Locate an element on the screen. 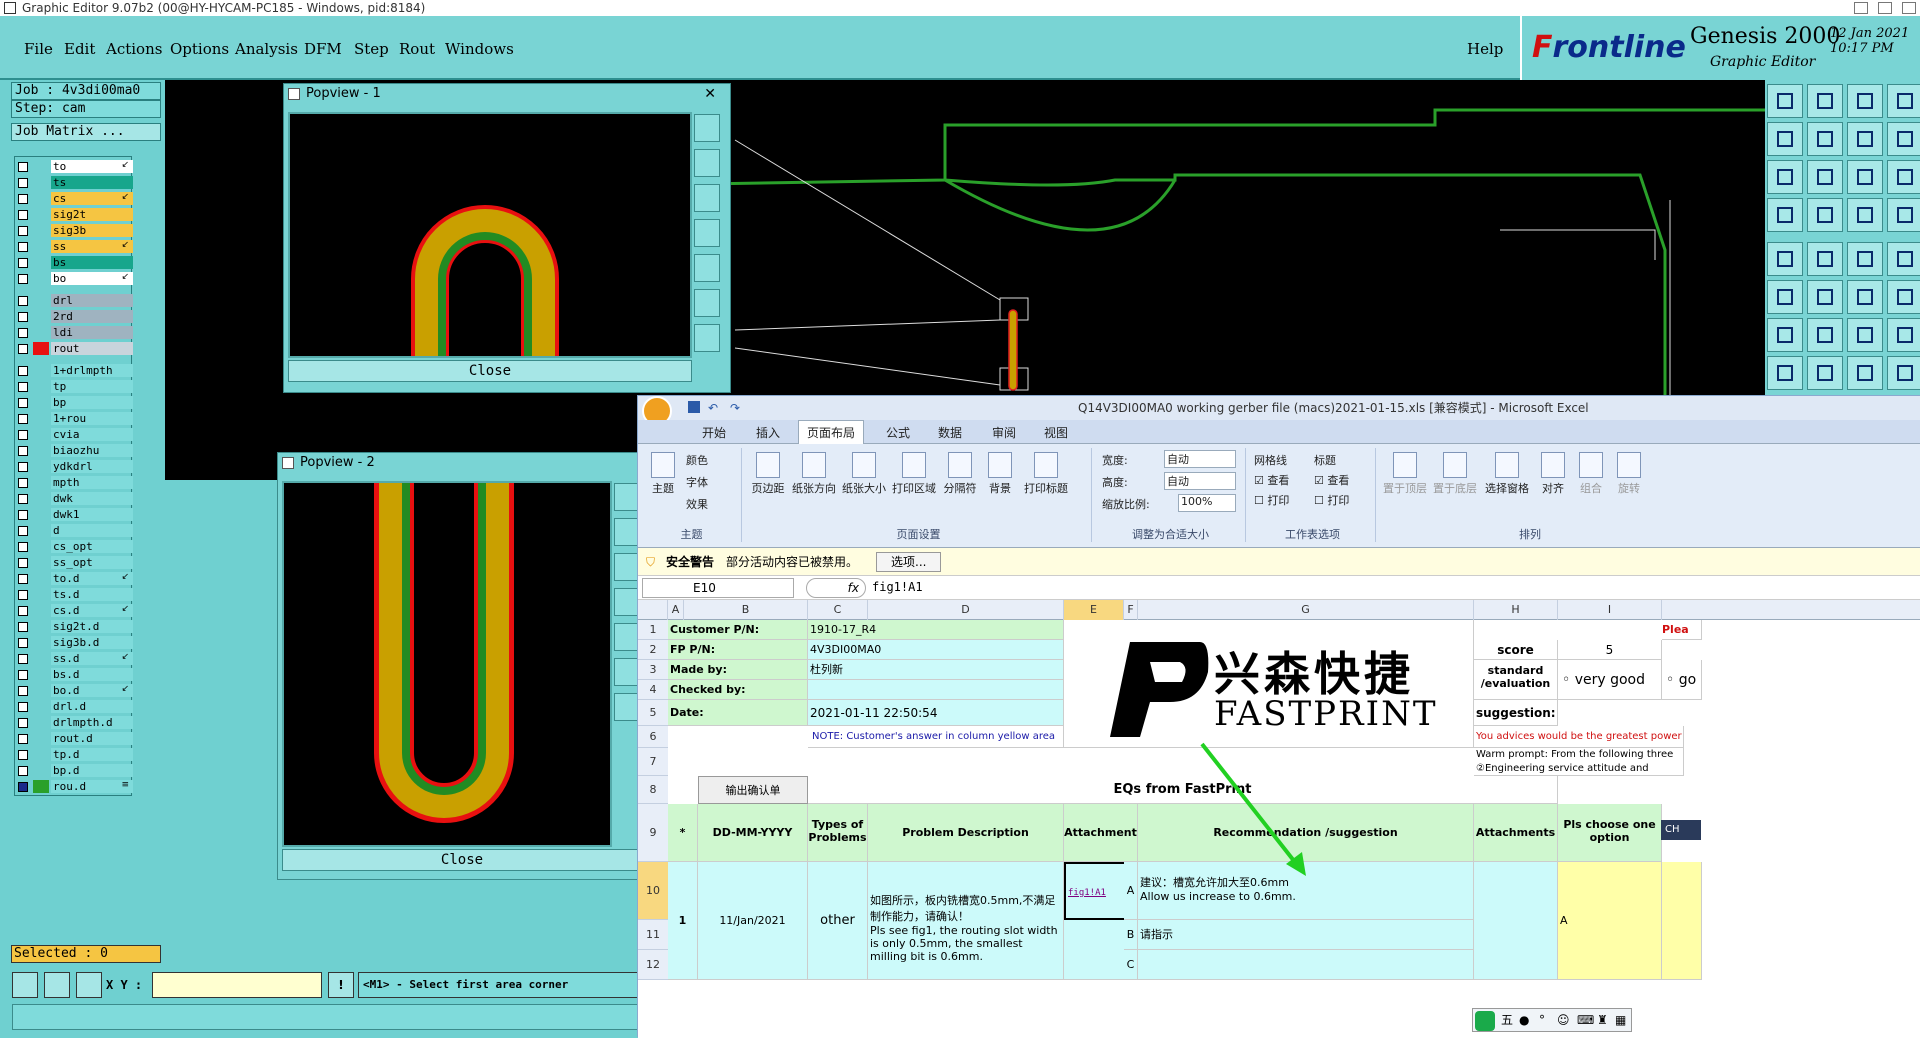  date-value: 2021-01-11 22:50:54 is located at coordinates (936, 713).